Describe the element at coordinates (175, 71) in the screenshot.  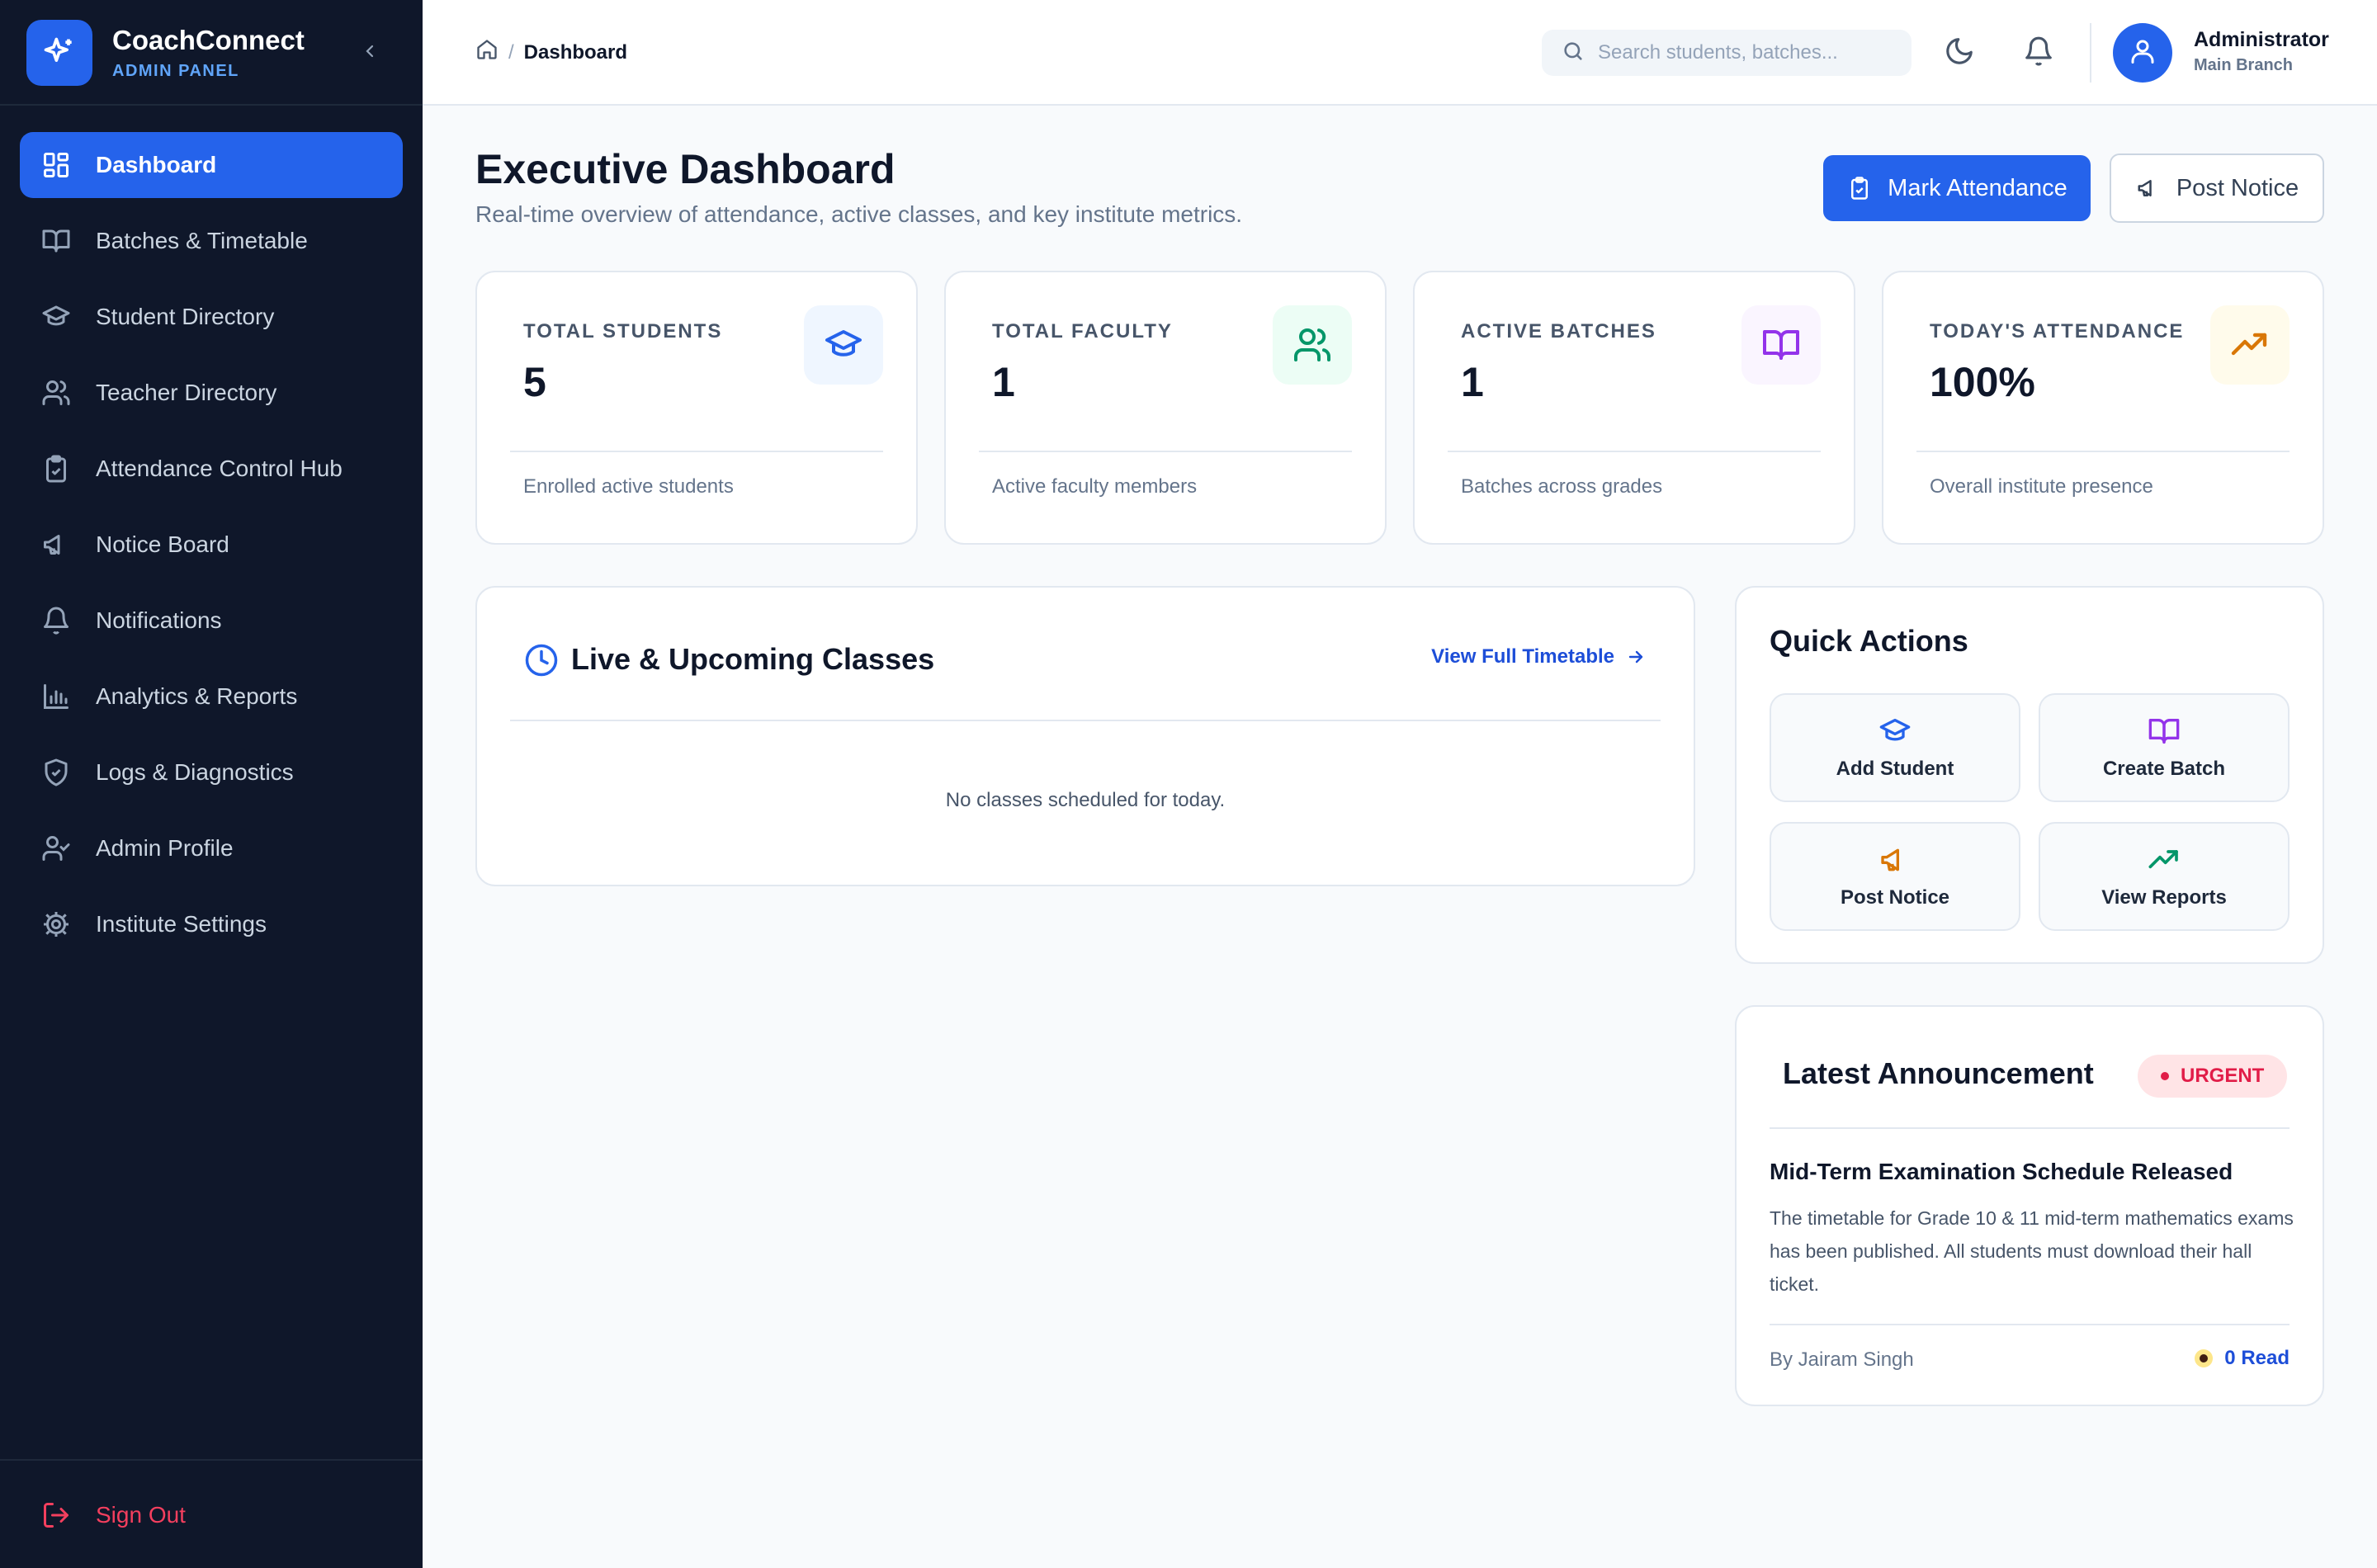
I see `brand-subtitle: ADMIN PANEL` at that location.